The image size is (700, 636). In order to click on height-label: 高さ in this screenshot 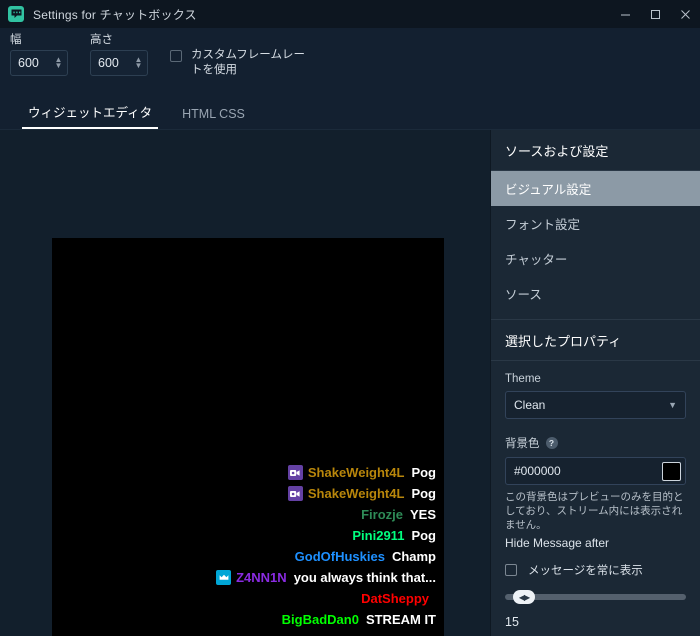, I will do `click(101, 40)`.